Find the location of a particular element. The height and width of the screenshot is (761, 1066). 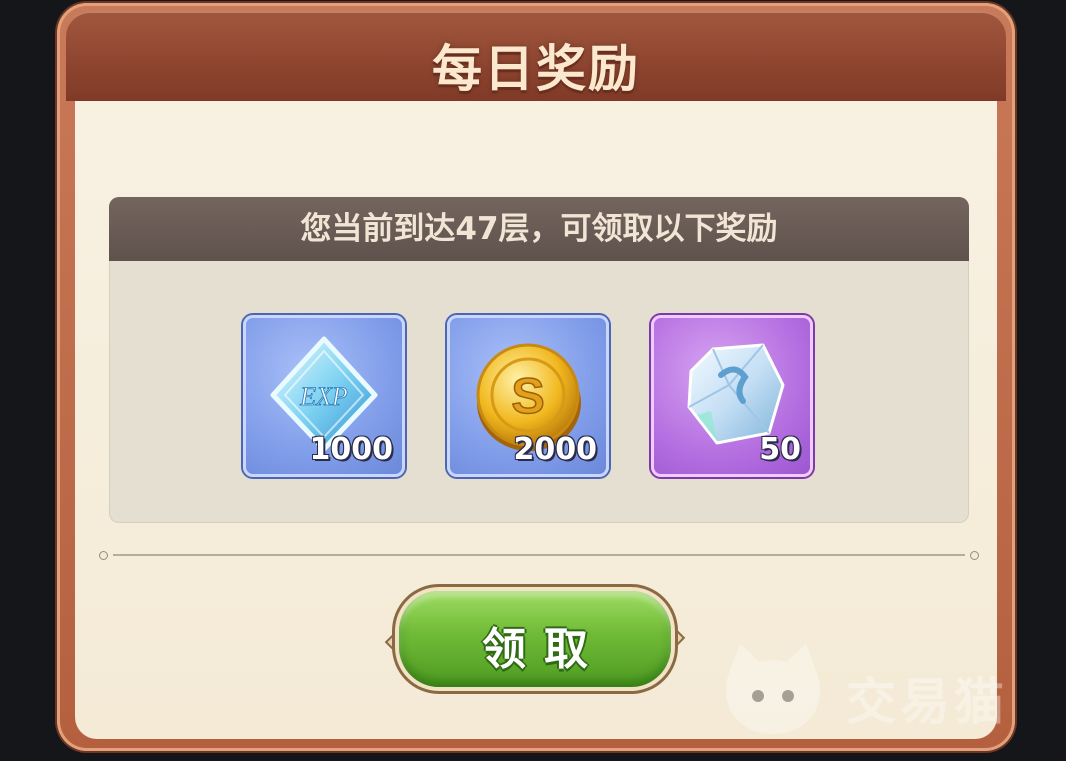

claim-button-label: 领取 is located at coordinates (544, 649).